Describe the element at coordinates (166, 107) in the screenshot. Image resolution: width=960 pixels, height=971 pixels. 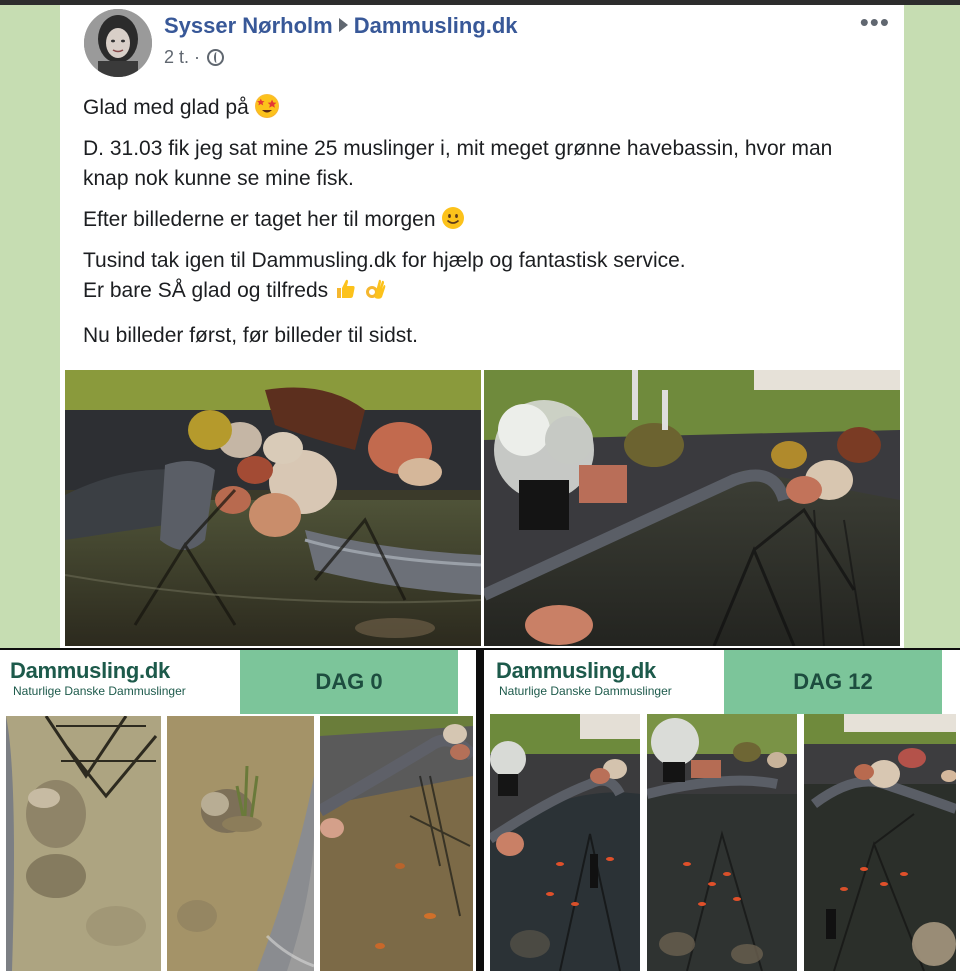
I see `post-text-line: Glad med glad på` at that location.